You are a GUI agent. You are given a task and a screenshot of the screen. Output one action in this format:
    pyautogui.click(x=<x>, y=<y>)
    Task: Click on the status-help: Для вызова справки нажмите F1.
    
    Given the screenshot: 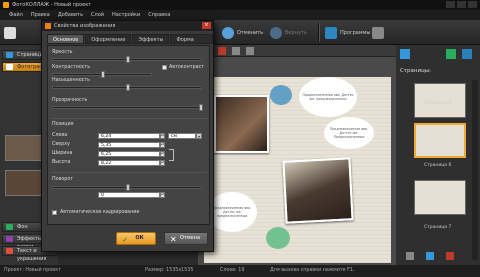 What is the action you would take?
    pyautogui.click(x=312, y=270)
    